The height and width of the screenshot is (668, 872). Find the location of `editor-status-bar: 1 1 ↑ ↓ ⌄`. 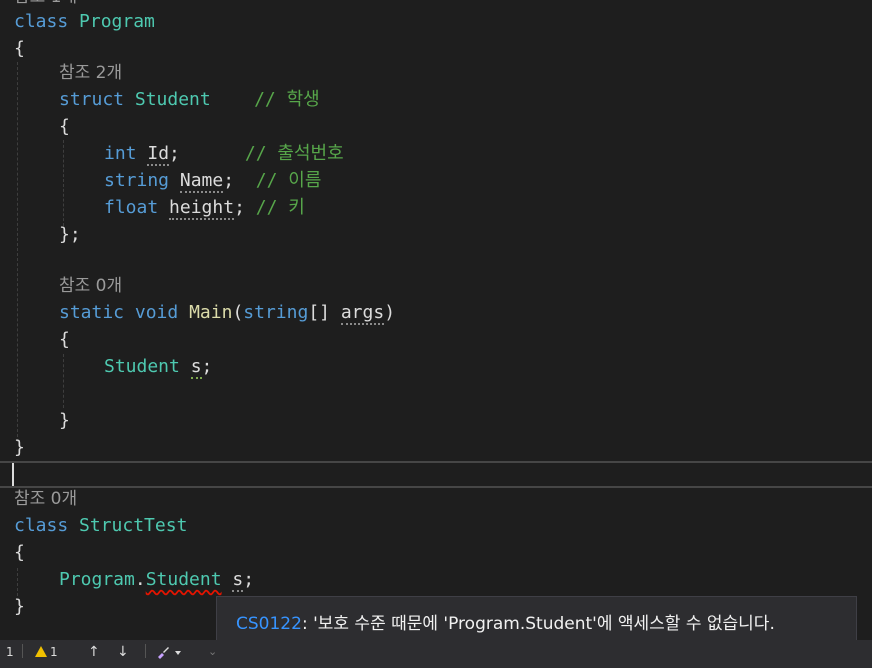

editor-status-bar: 1 1 ↑ ↓ ⌄ is located at coordinates (436, 654).